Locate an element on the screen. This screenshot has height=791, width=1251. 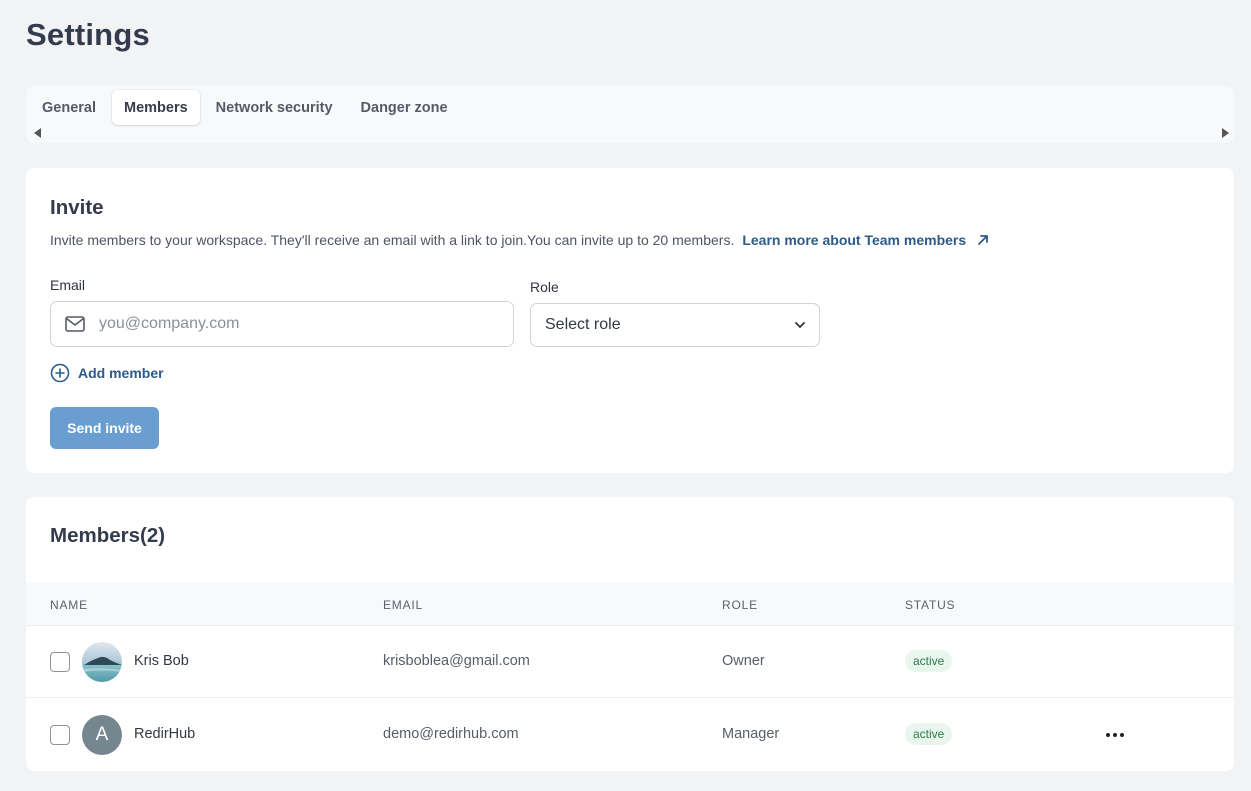
avatar is located at coordinates (102, 662).